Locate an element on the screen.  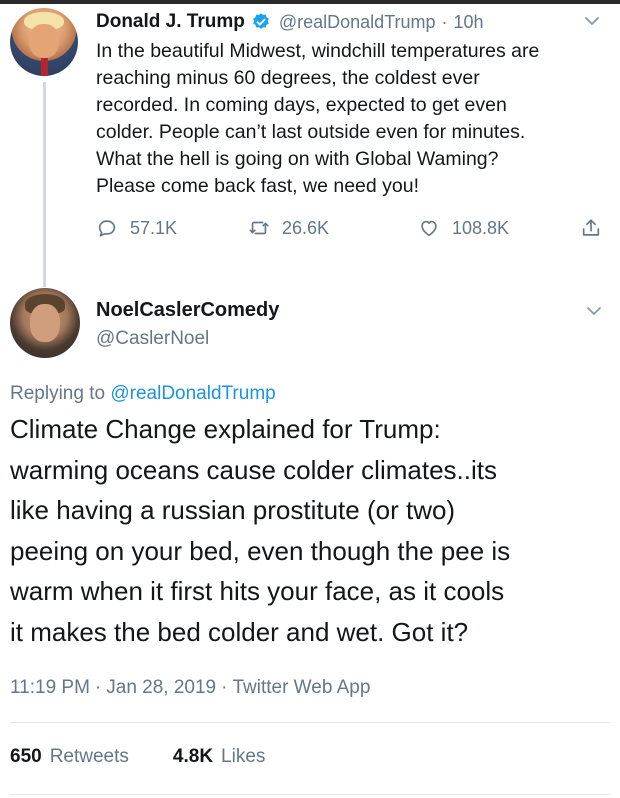
like-button: 108.8K is located at coordinates (463, 228).